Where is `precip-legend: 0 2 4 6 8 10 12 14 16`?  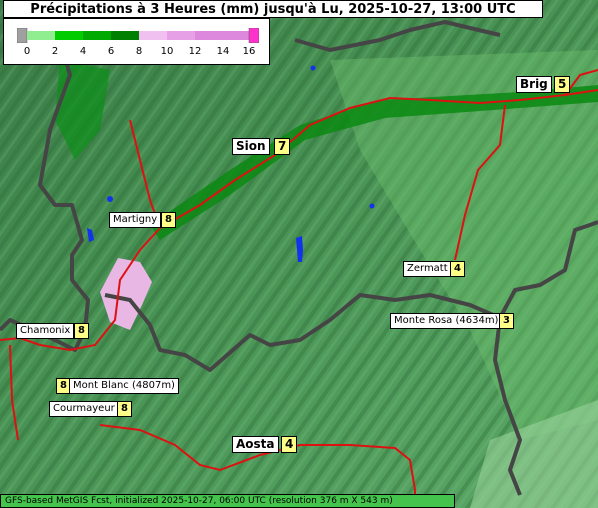 precip-legend: 0 2 4 6 8 10 12 14 16 is located at coordinates (136, 41).